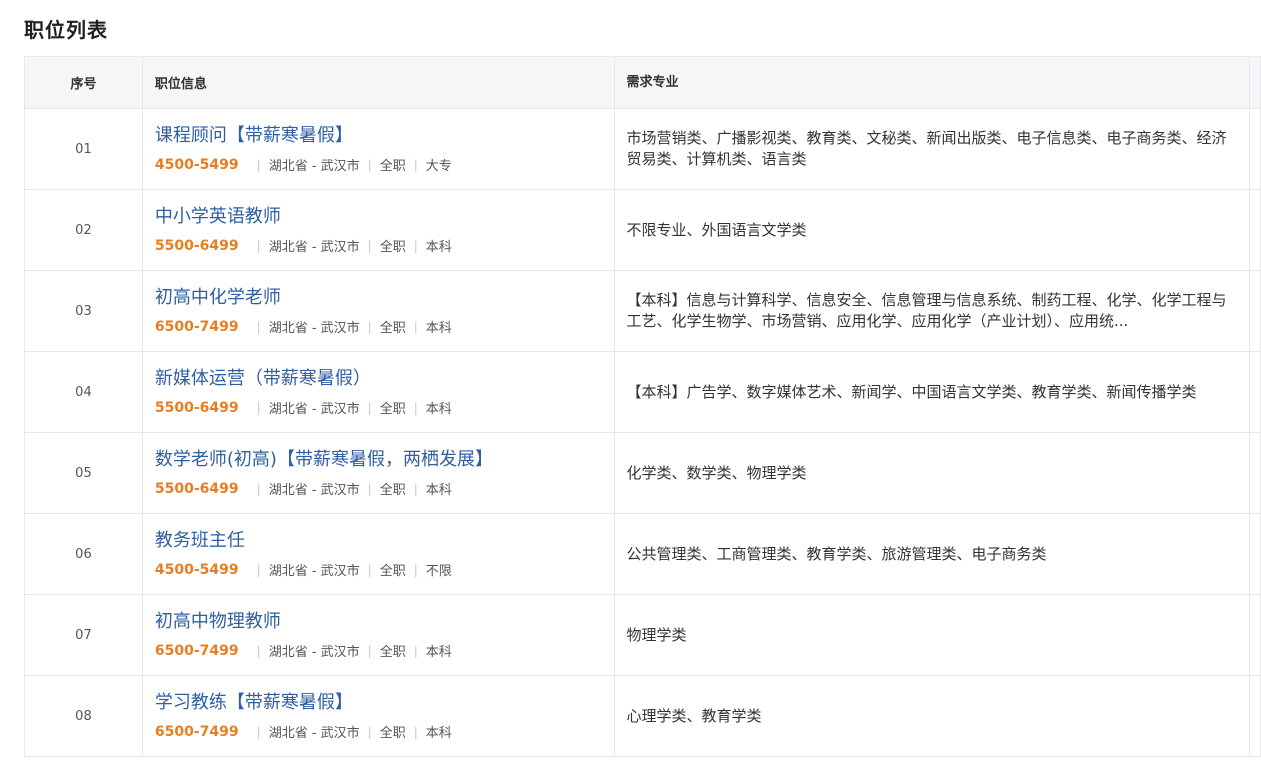 This screenshot has height=766, width=1261. I want to click on row-number: 03, so click(84, 311).